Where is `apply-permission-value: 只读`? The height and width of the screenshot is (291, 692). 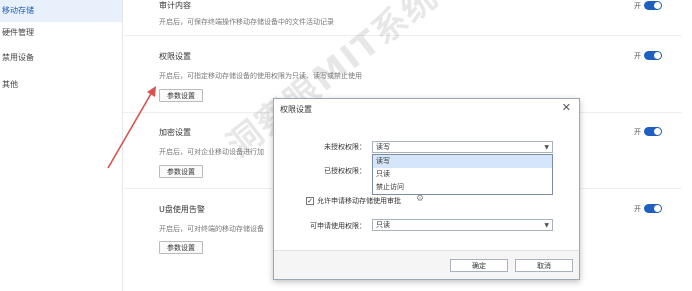
apply-permission-value: 只读 is located at coordinates (383, 225).